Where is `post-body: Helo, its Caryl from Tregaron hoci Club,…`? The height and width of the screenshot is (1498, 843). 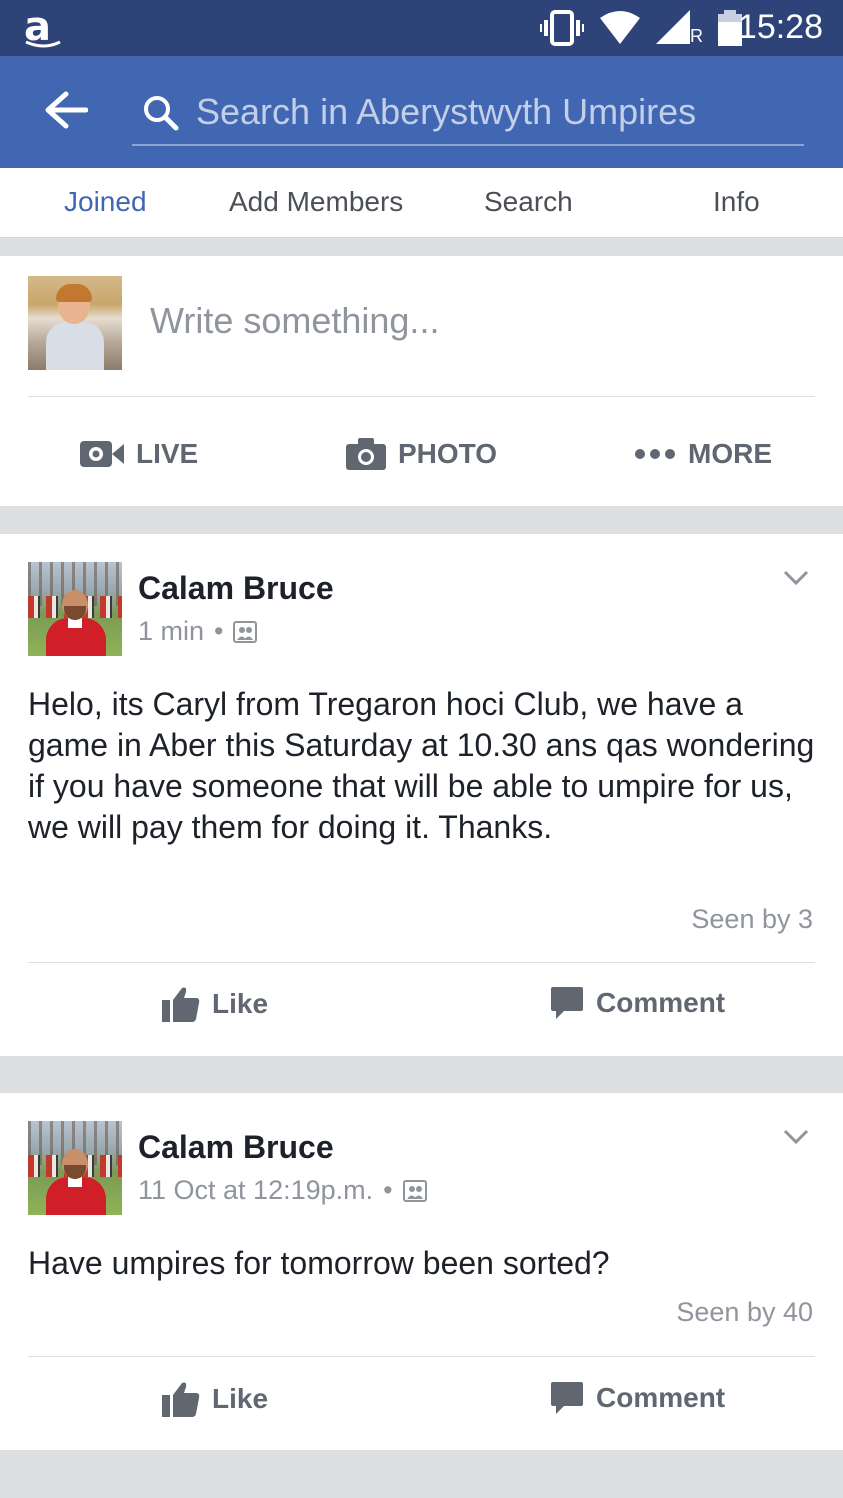 post-body: Helo, its Caryl from Tregaron hoci Club,… is located at coordinates (421, 765).